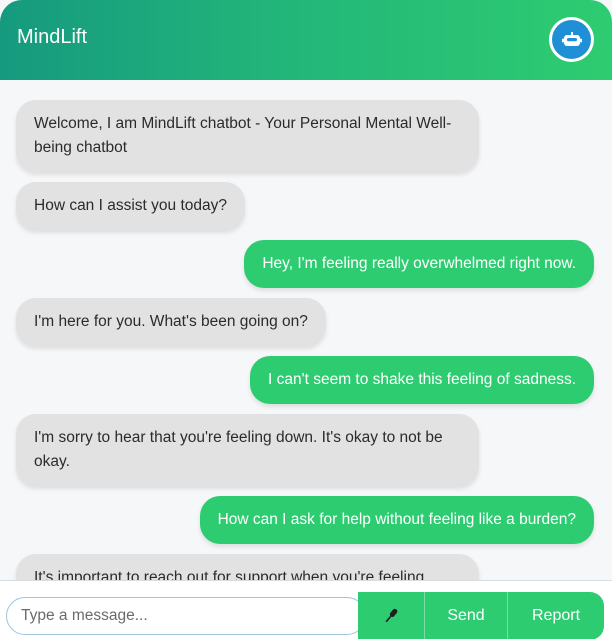 The width and height of the screenshot is (612, 639). What do you see at coordinates (186, 616) in the screenshot?
I see `message-input` at bounding box center [186, 616].